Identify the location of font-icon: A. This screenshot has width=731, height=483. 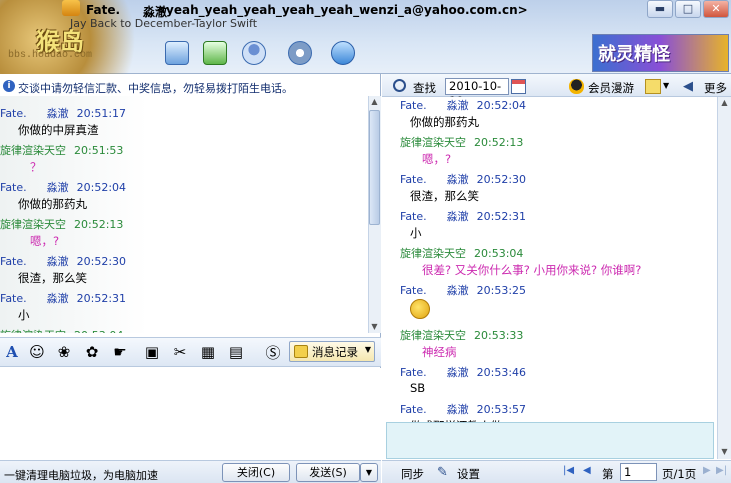
(12, 352).